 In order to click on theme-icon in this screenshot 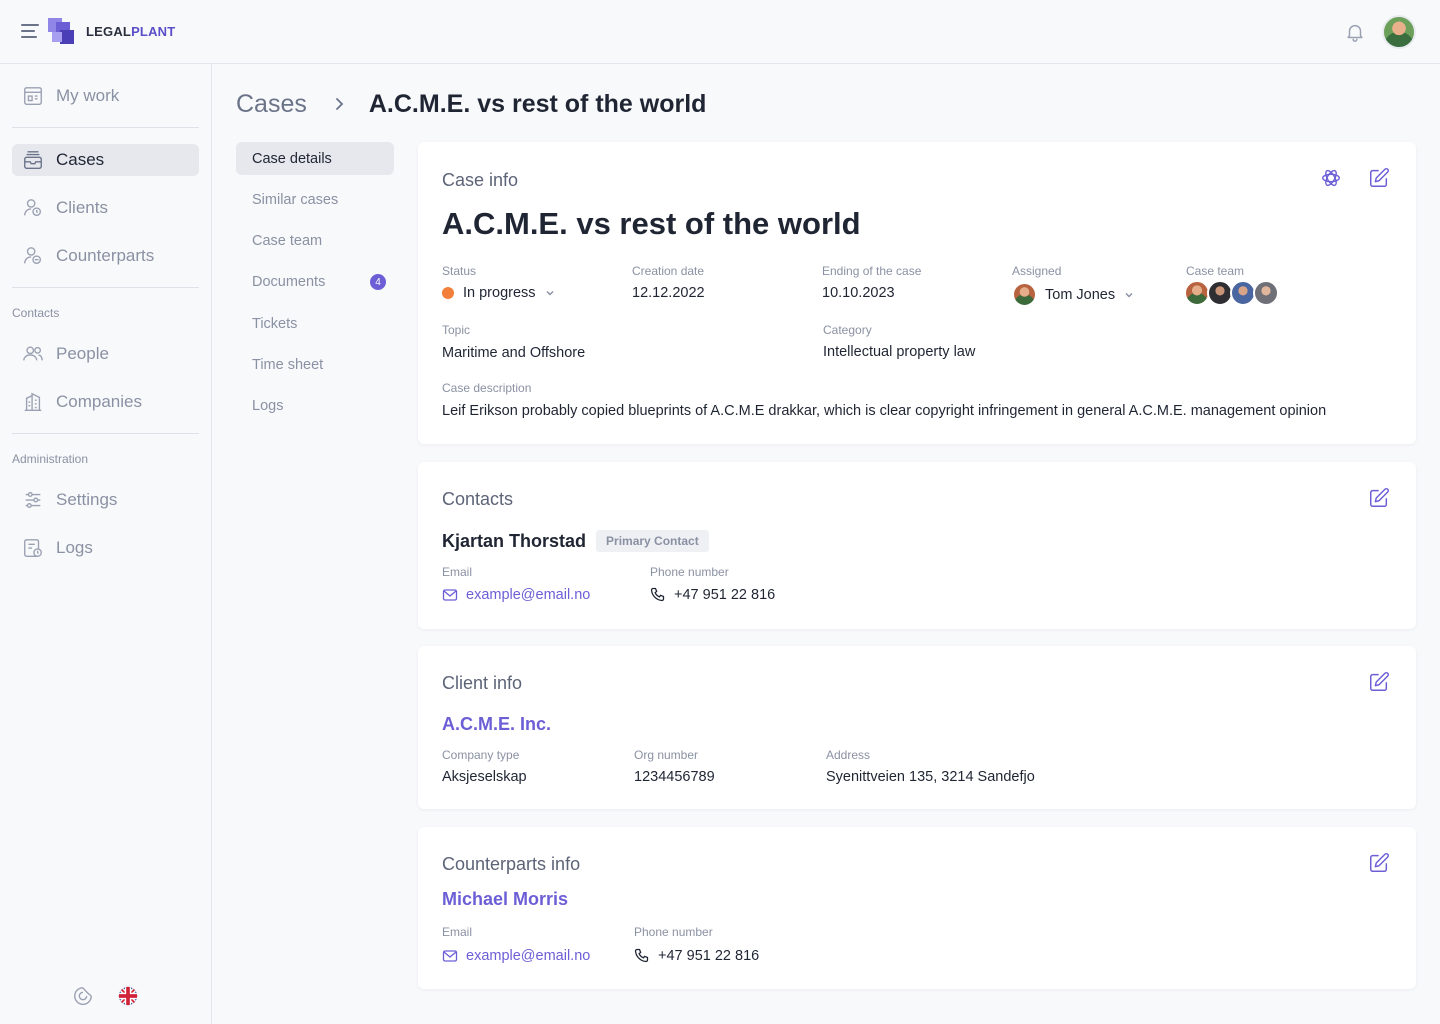, I will do `click(83, 996)`.